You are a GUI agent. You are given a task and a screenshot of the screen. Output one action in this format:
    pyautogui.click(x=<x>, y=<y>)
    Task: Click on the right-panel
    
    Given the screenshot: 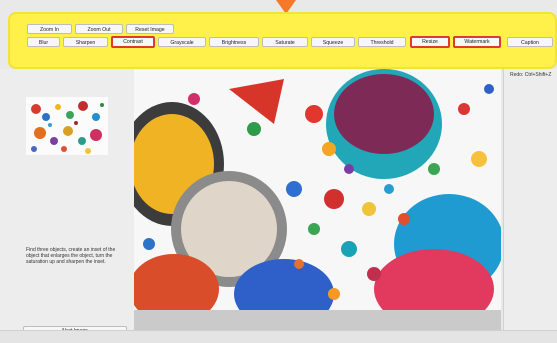 What is the action you would take?
    pyautogui.click(x=530, y=205)
    